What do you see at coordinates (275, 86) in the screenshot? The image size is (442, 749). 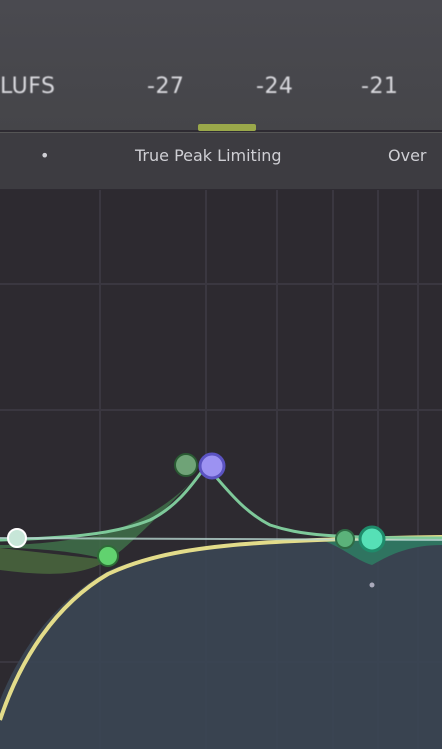 I see `meter-tick-24: -24` at bounding box center [275, 86].